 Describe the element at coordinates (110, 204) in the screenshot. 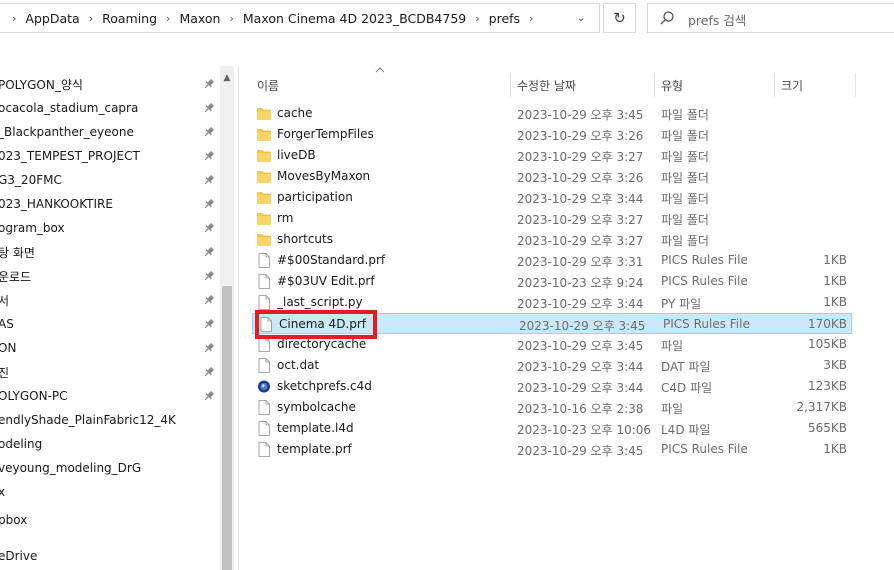

I see `nav-item: 023_HANKOOKTIRE` at that location.